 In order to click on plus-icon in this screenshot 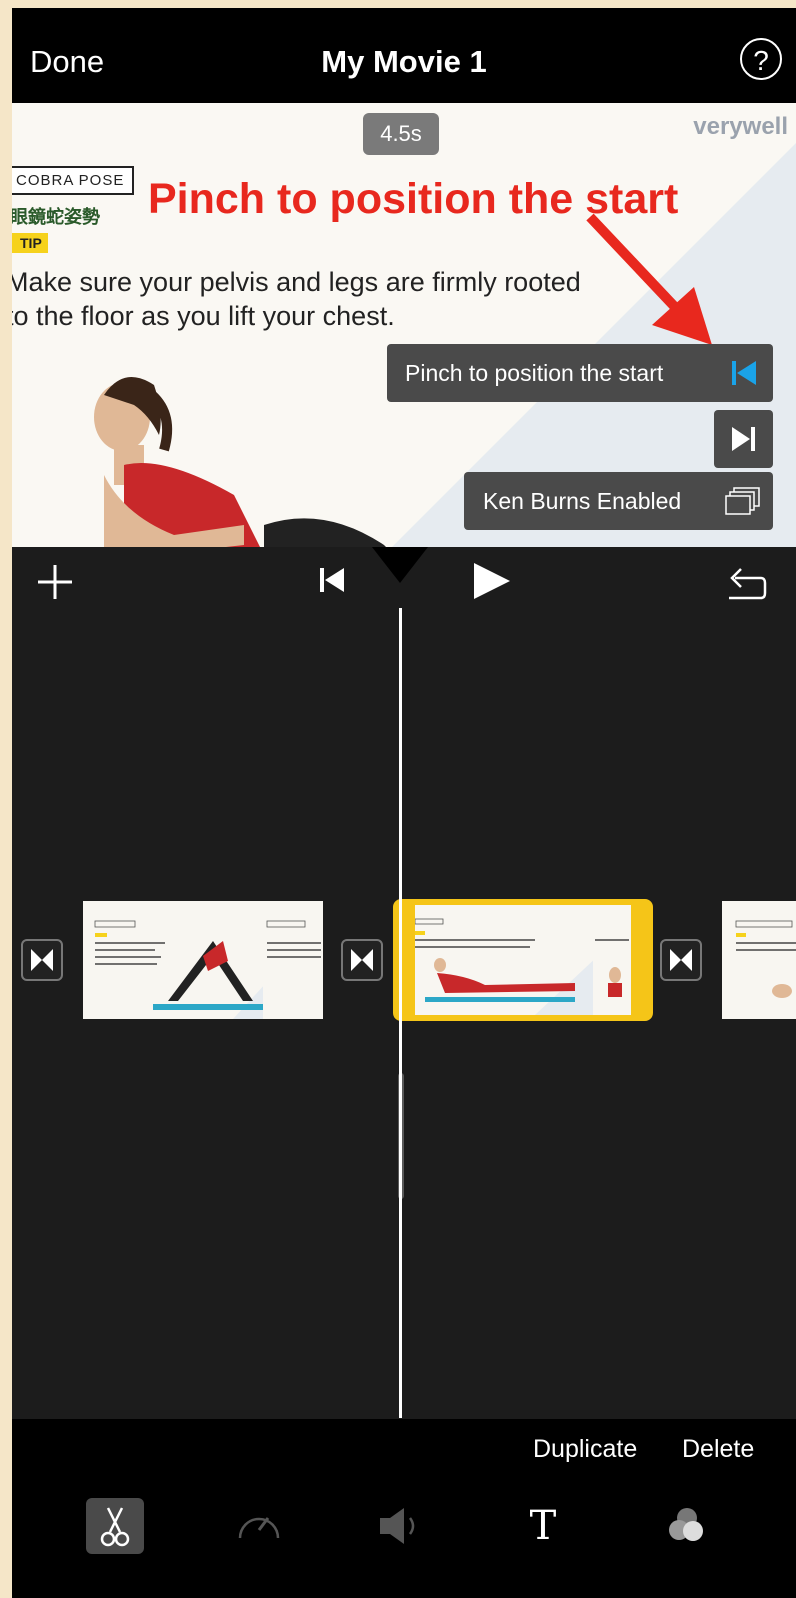, I will do `click(55, 582)`.